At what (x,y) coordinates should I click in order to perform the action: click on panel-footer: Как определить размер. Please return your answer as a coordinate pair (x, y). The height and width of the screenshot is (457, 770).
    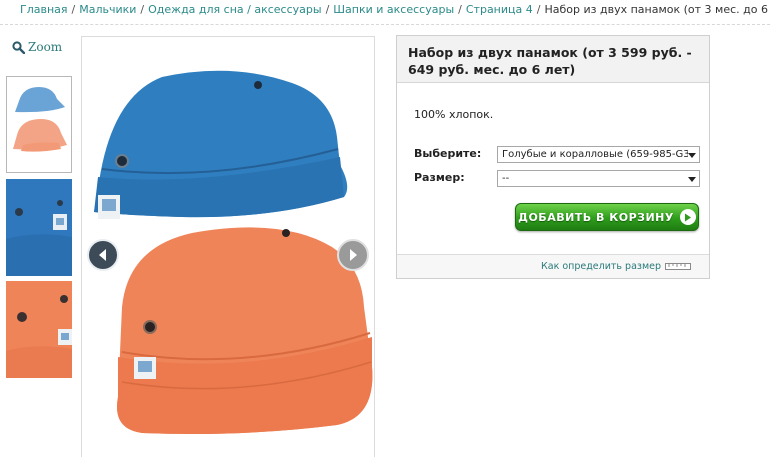
    Looking at the image, I should click on (553, 266).